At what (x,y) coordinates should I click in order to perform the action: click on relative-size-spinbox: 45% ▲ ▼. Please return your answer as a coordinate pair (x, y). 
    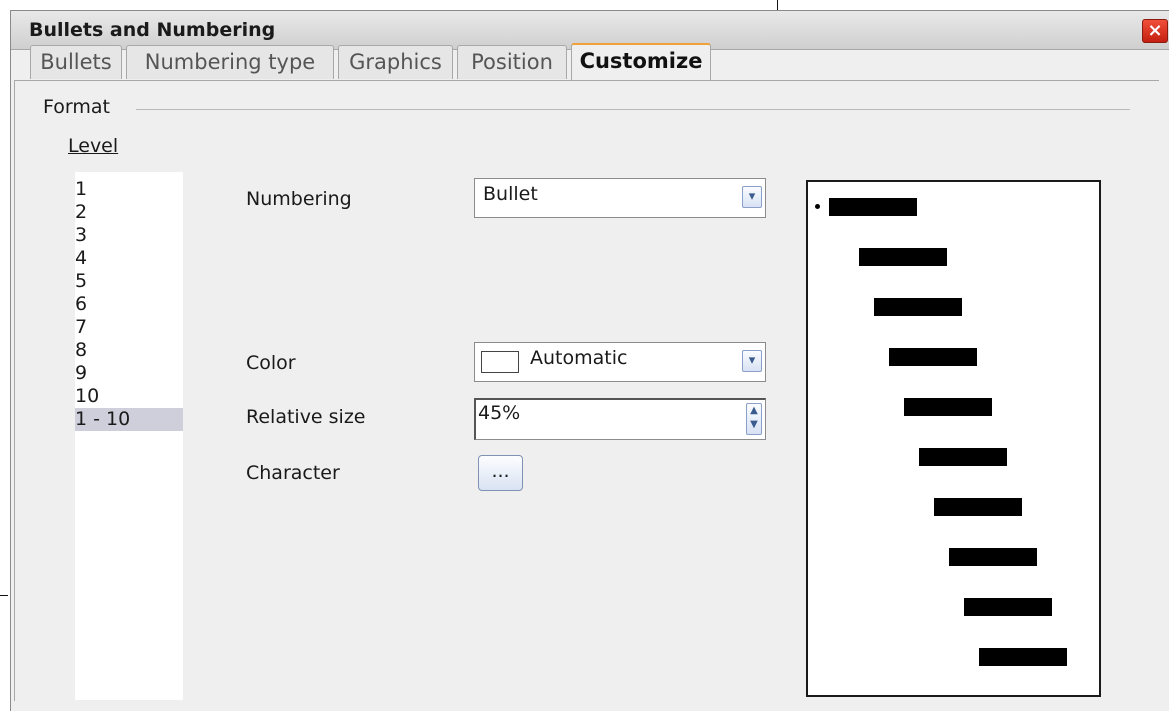
    Looking at the image, I should click on (620, 419).